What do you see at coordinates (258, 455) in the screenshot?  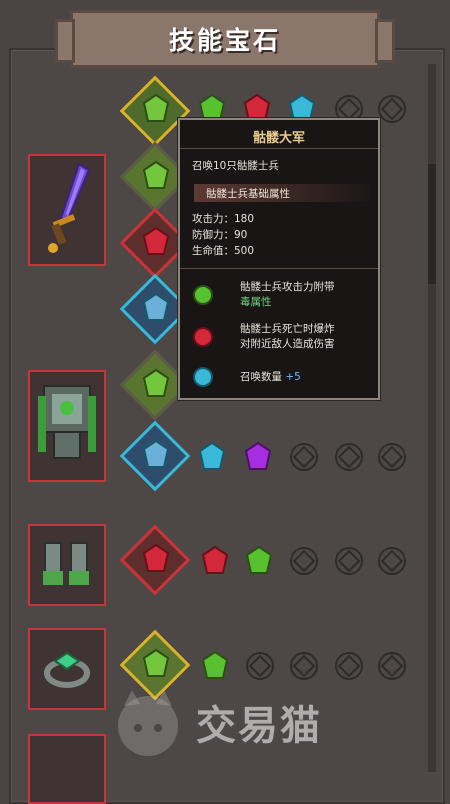 I see `purple-gem-icon` at bounding box center [258, 455].